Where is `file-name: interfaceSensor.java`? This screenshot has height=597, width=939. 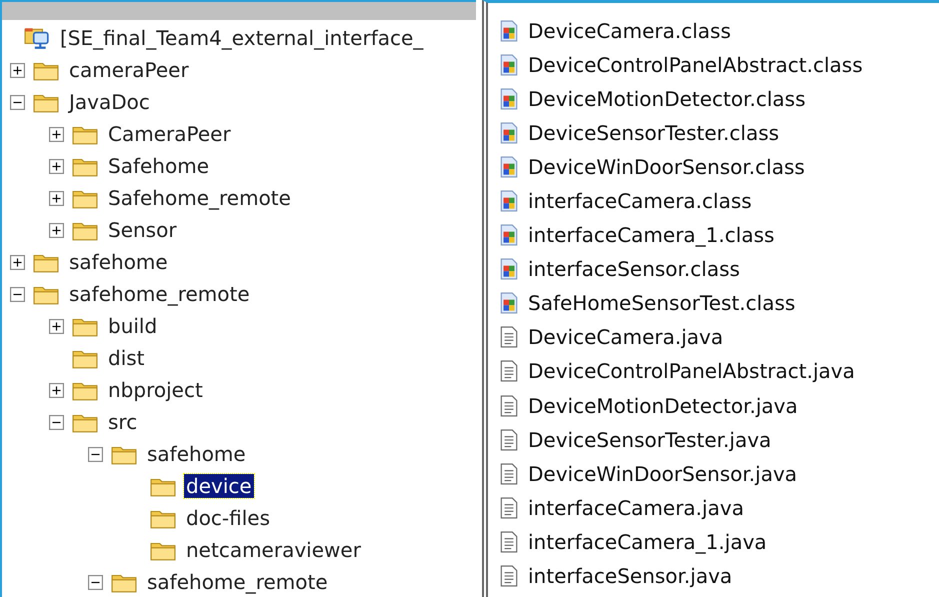 file-name: interfaceSensor.java is located at coordinates (630, 576).